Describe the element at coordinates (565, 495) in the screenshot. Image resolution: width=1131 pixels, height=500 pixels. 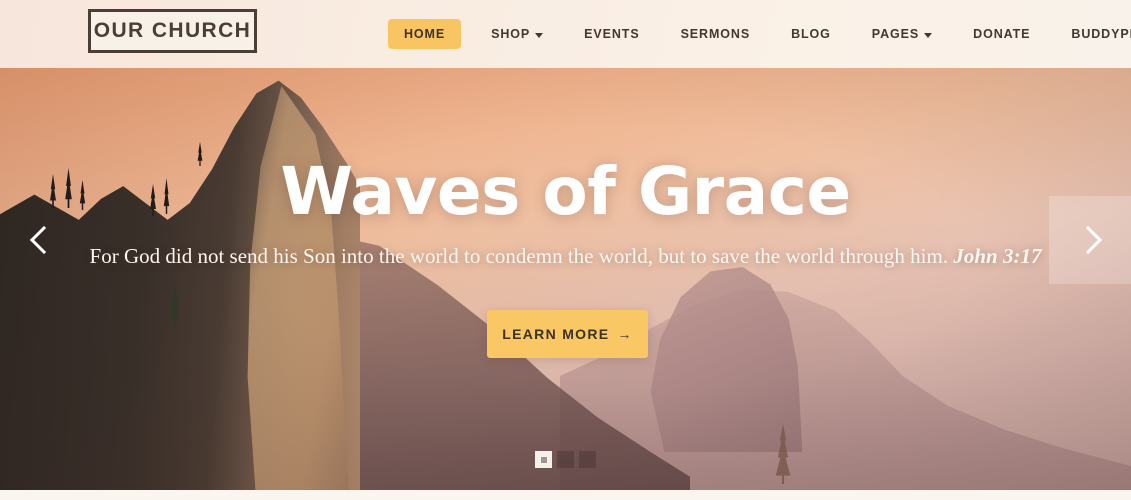
I see `page-footer-strip` at that location.